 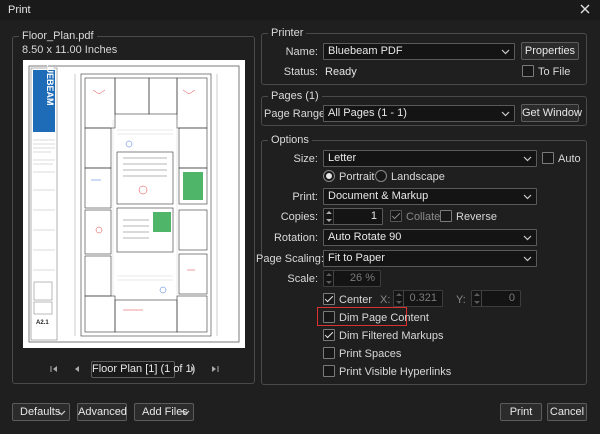 What do you see at coordinates (287, 33) in the screenshot?
I see `printer-group-title: Printer` at bounding box center [287, 33].